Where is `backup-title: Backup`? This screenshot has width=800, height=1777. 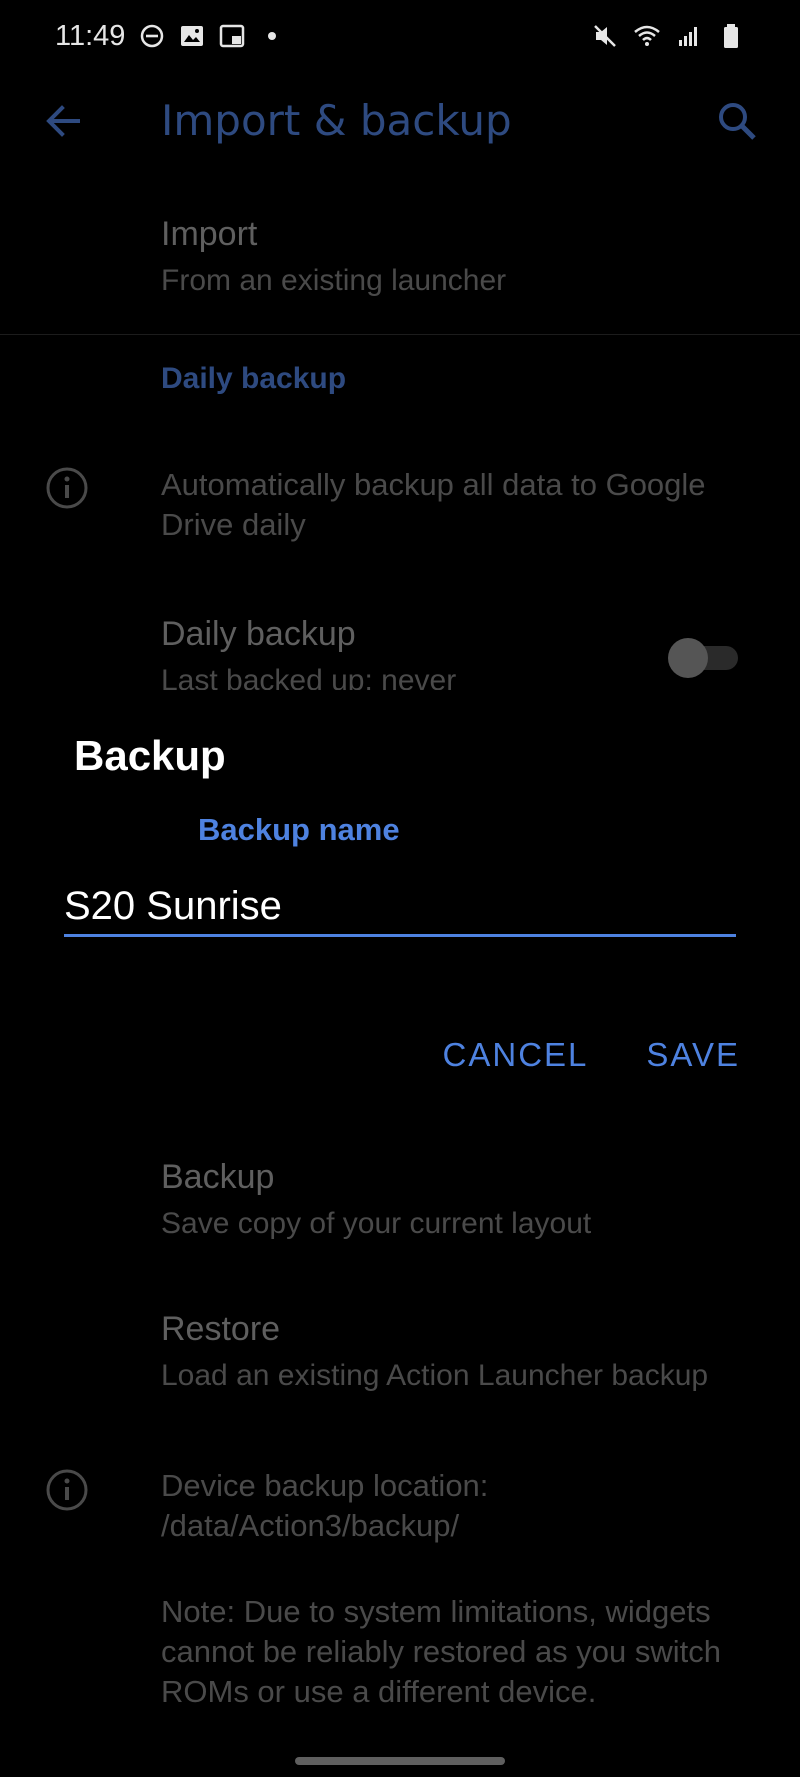
backup-title: Backup is located at coordinates (218, 1177).